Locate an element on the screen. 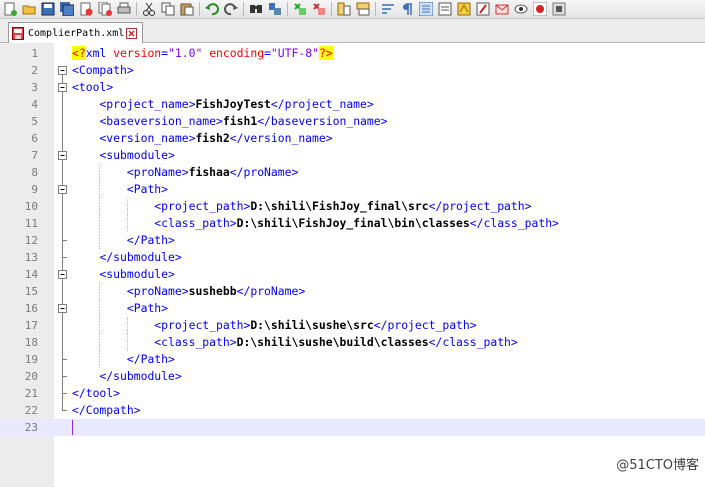  save-icon is located at coordinates (48, 9).